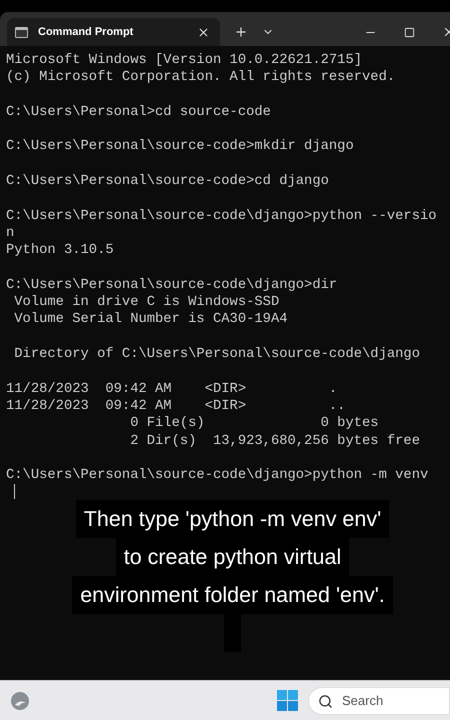  Describe the element at coordinates (287, 700) in the screenshot. I see `start-icon` at that location.